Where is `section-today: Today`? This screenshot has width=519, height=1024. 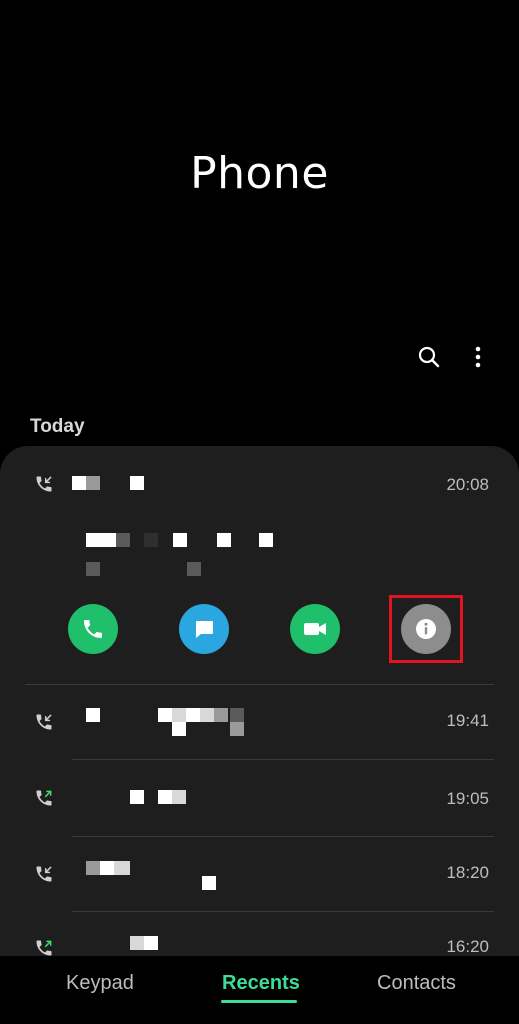
section-today: Today is located at coordinates (57, 426).